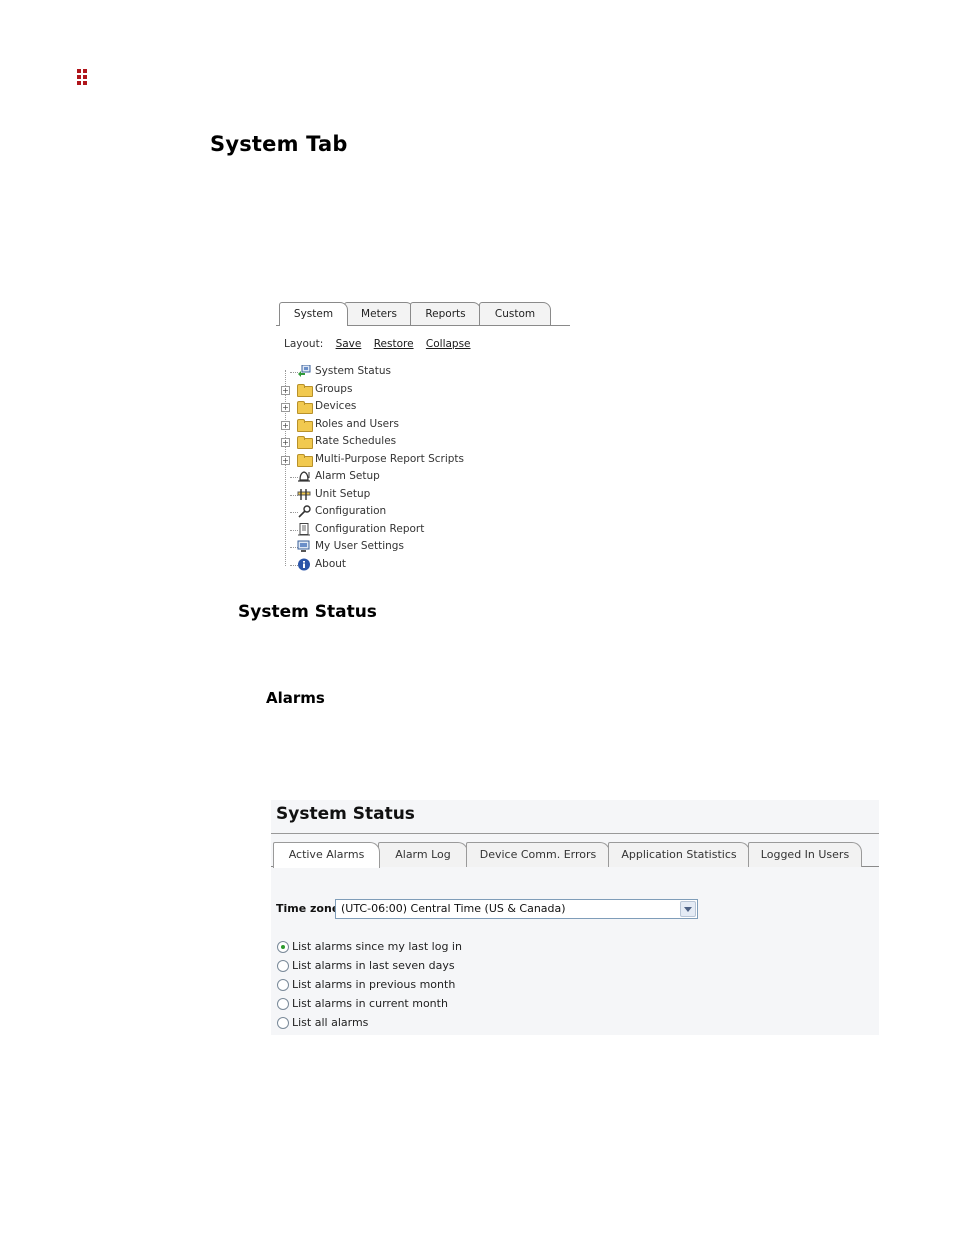 This screenshot has height=1235, width=954. What do you see at coordinates (326, 855) in the screenshot?
I see `tab-active-alarms: Active Alarms` at bounding box center [326, 855].